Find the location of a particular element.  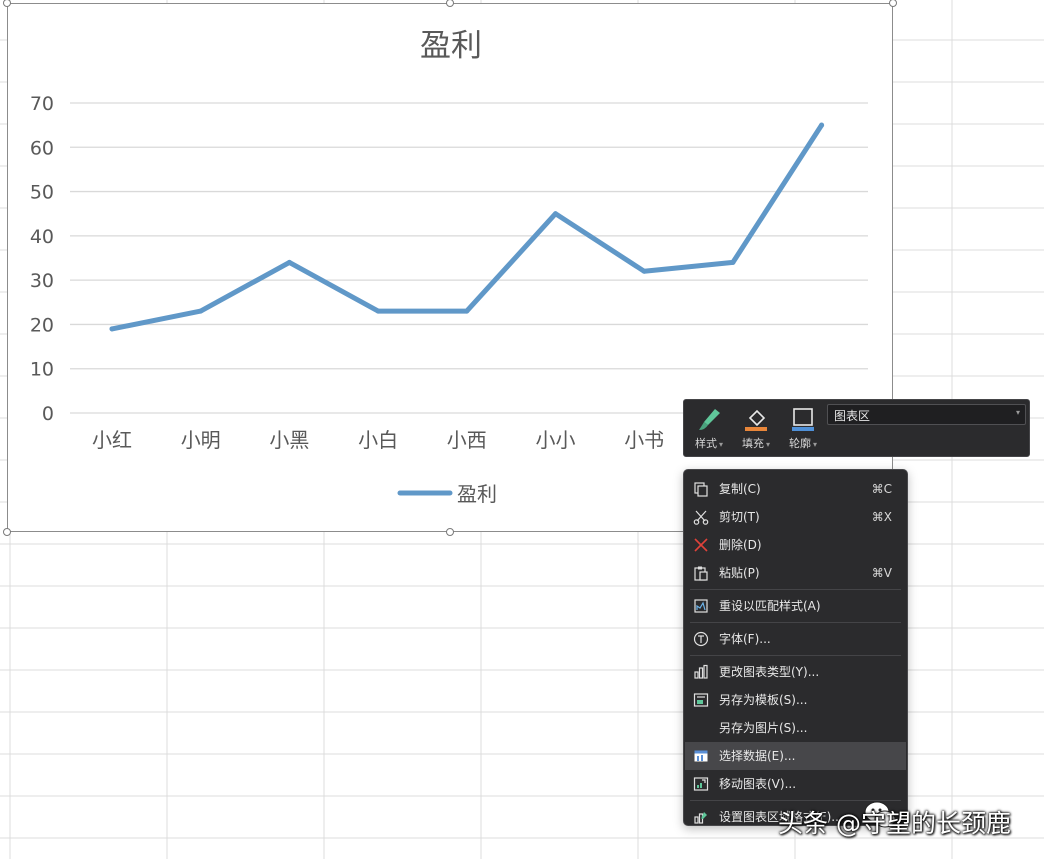

move-chart-icon is located at coordinates (701, 784).